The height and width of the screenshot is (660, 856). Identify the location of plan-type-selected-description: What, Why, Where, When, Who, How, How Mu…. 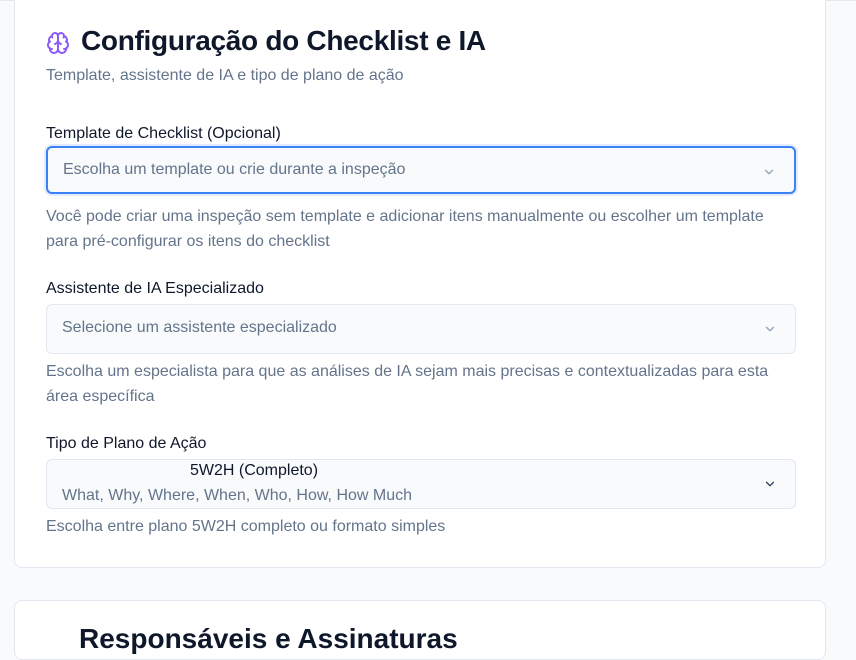
(237, 495).